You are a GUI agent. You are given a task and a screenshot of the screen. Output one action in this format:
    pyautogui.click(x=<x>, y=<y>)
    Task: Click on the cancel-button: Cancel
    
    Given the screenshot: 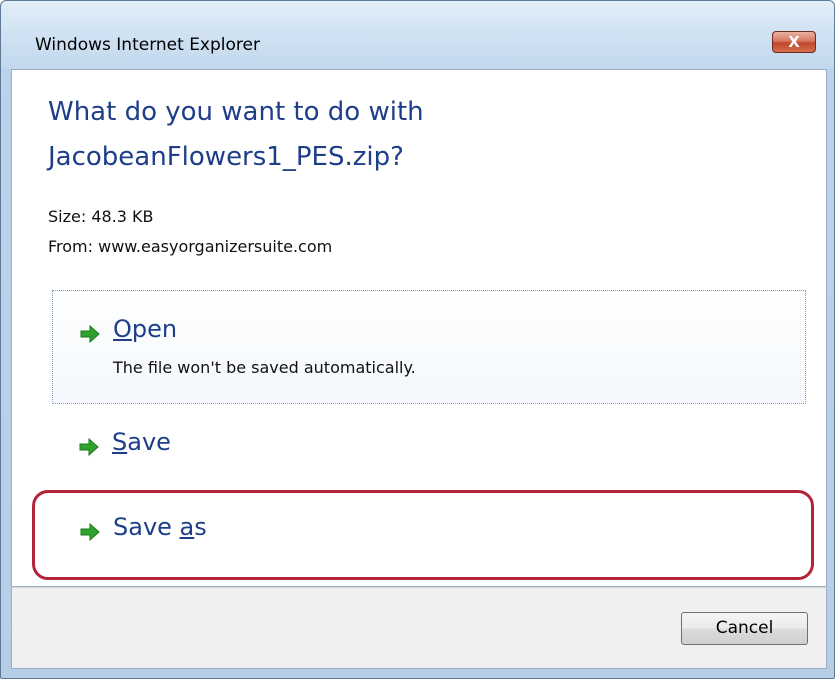 What is the action you would take?
    pyautogui.click(x=744, y=628)
    